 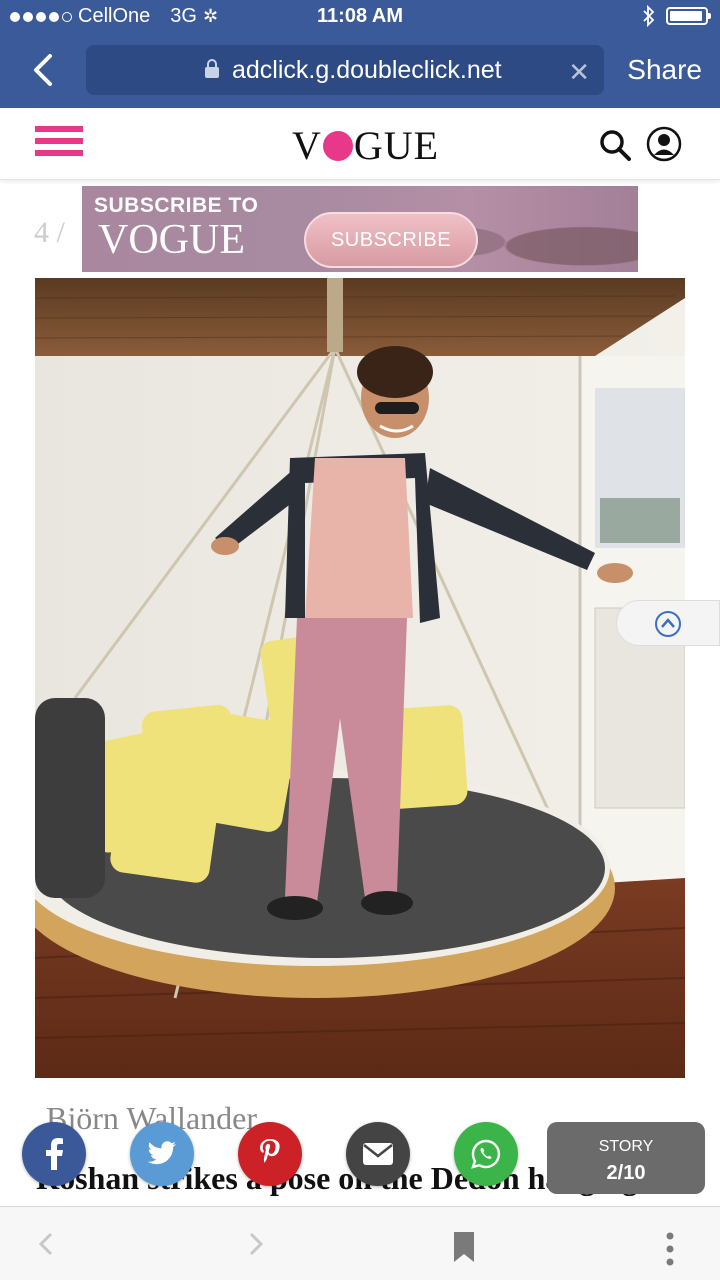 I want to click on status-bar: CellOne 3G ✲ 11:08 AM, so click(x=360, y=17).